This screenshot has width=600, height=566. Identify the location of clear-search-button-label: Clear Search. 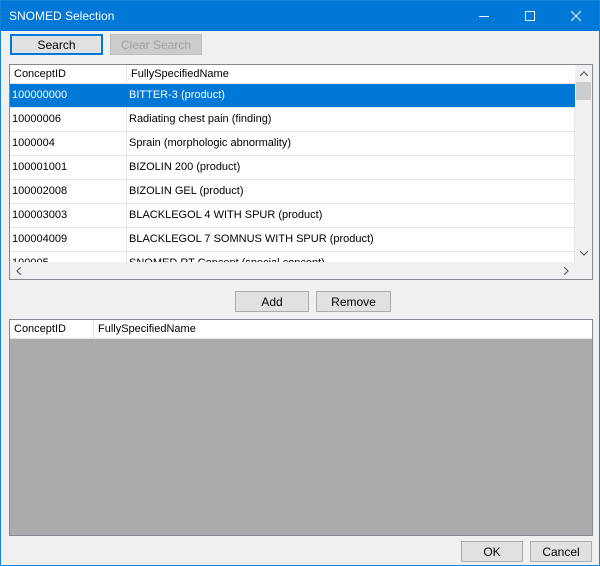
(156, 44).